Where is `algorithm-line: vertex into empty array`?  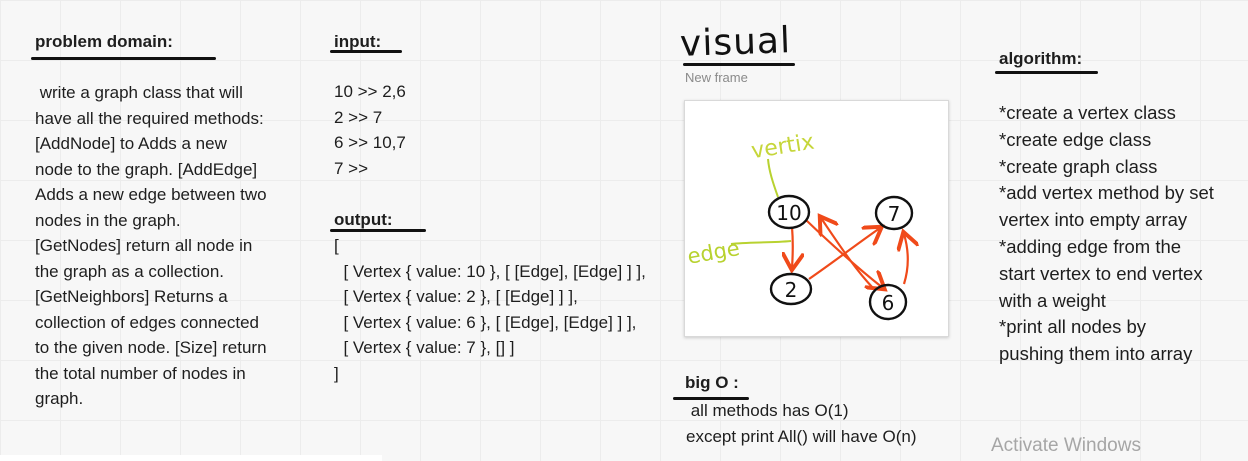 algorithm-line: vertex into empty array is located at coordinates (1093, 220).